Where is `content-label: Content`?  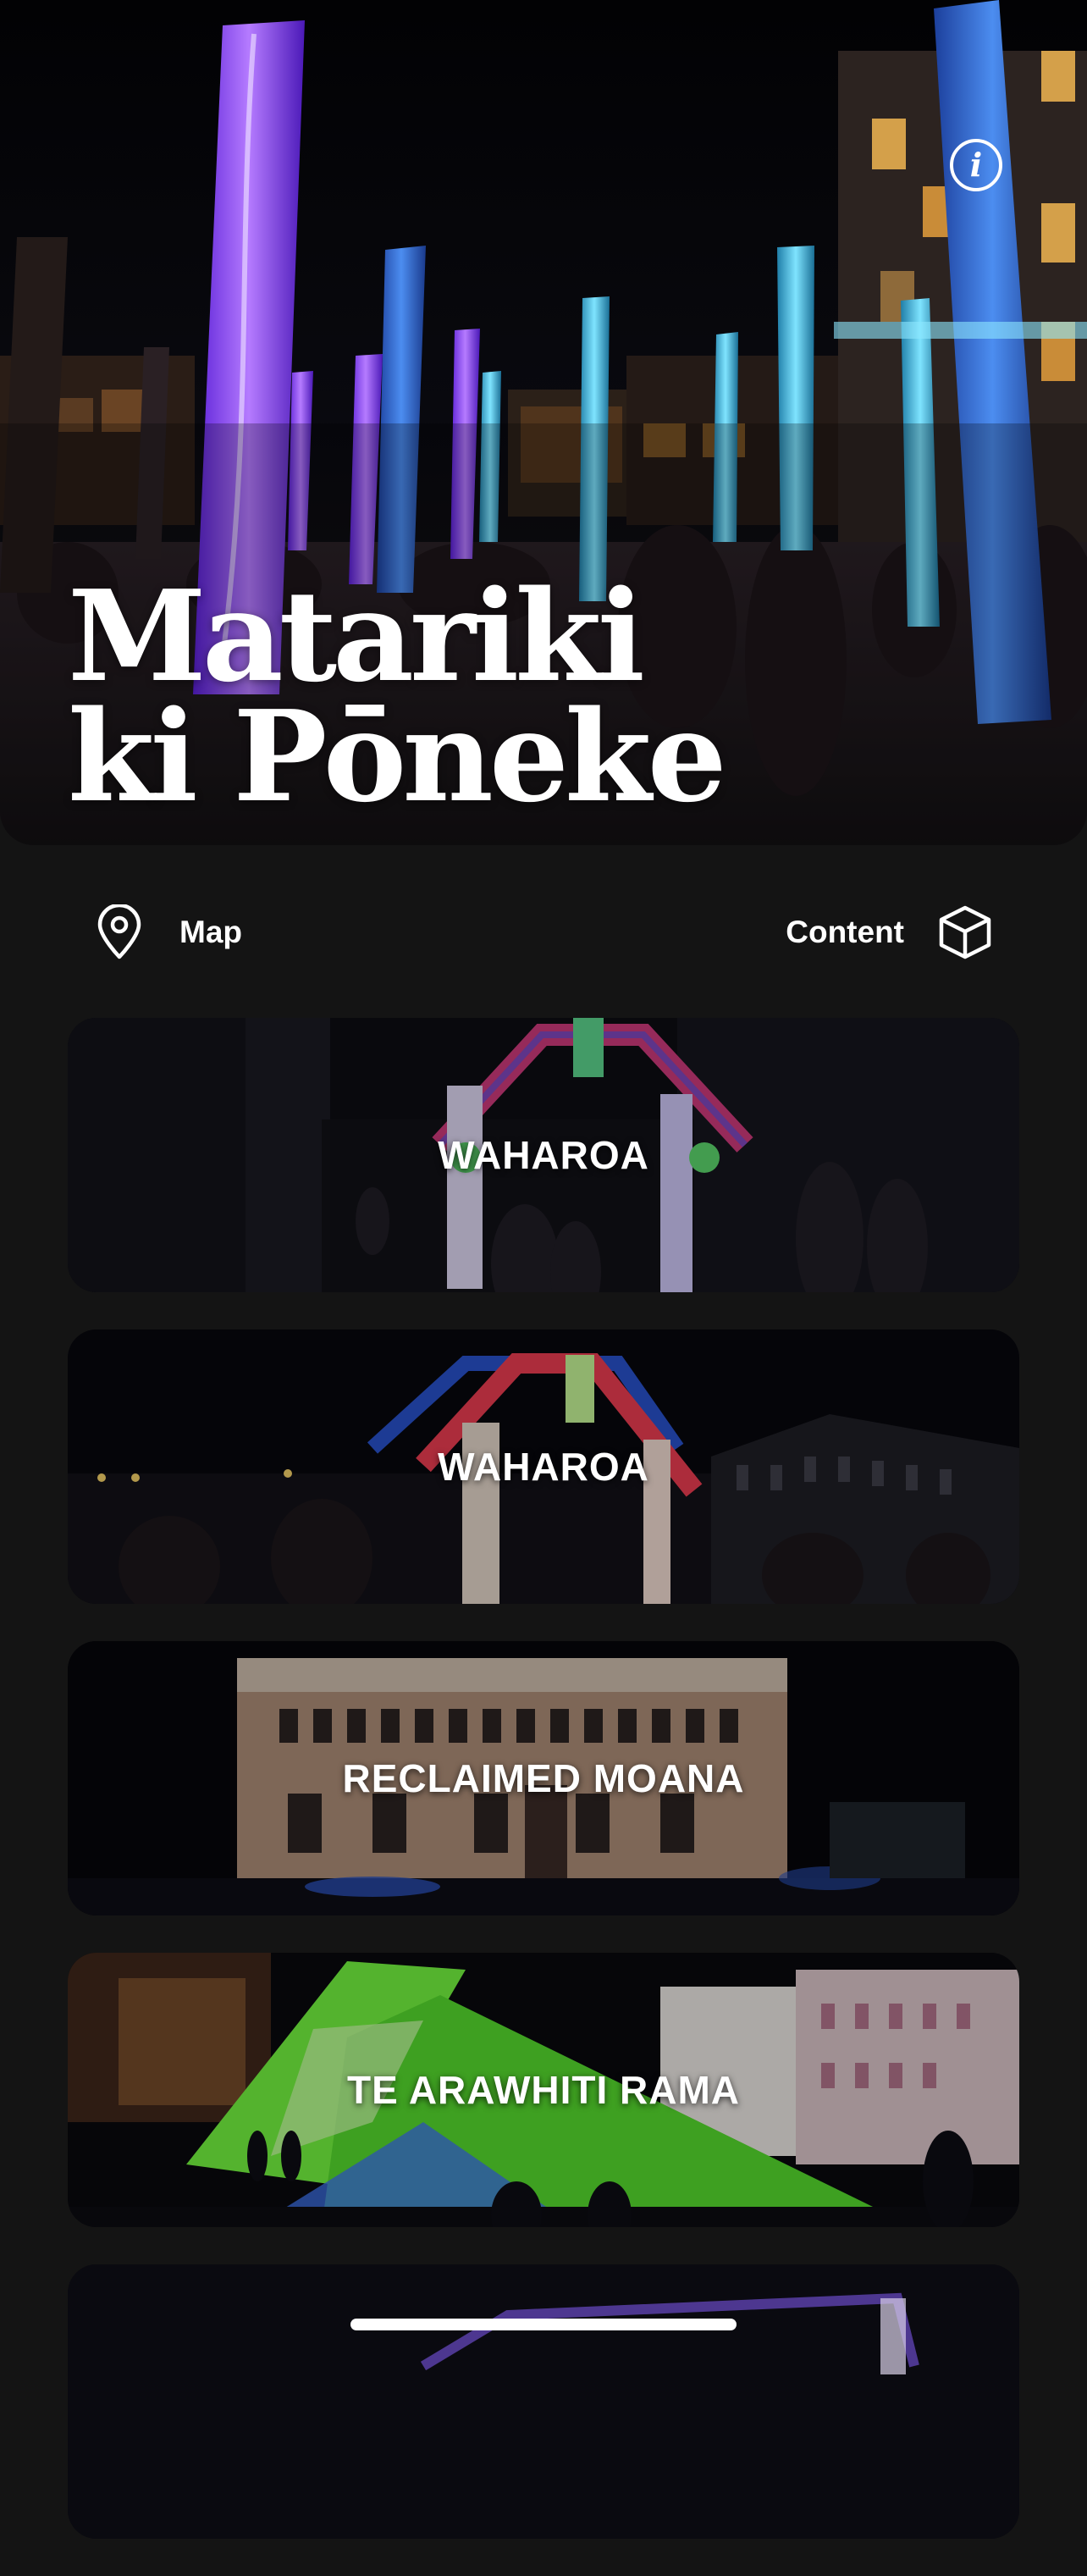 content-label: Content is located at coordinates (845, 932).